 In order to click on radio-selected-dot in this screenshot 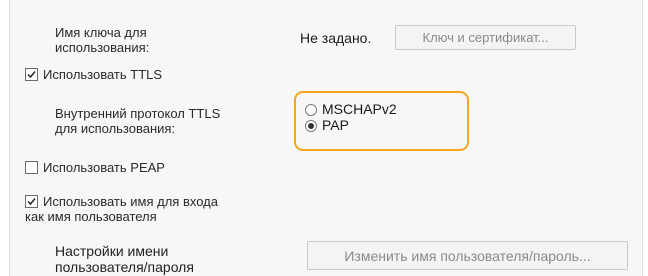, I will do `click(311, 126)`.